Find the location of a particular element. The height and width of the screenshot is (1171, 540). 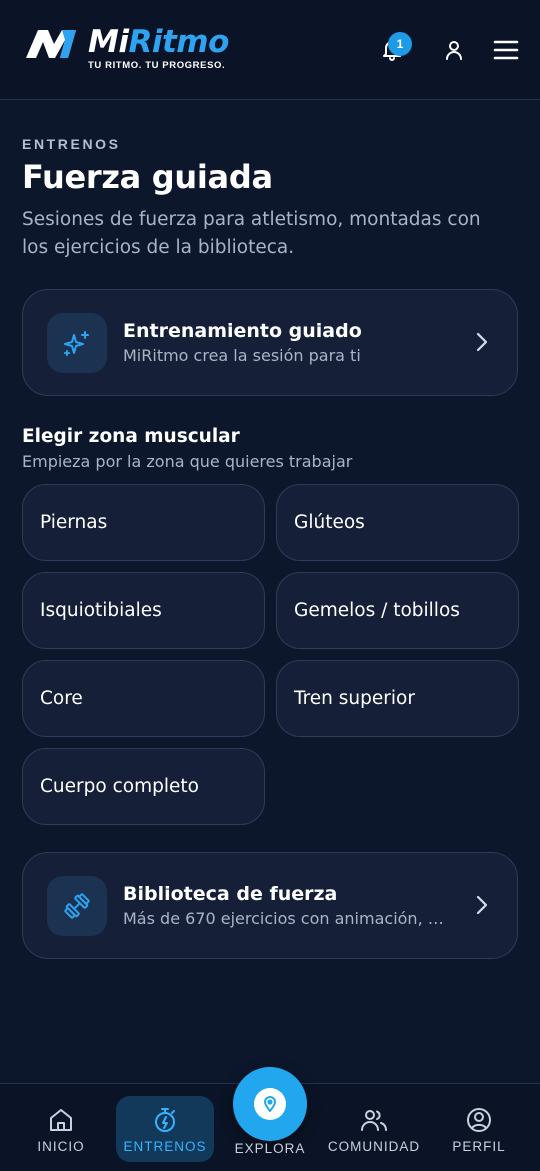

brand-logo: MiRitmo TU RITMO. TU PROGRESO. is located at coordinates (134, 50).